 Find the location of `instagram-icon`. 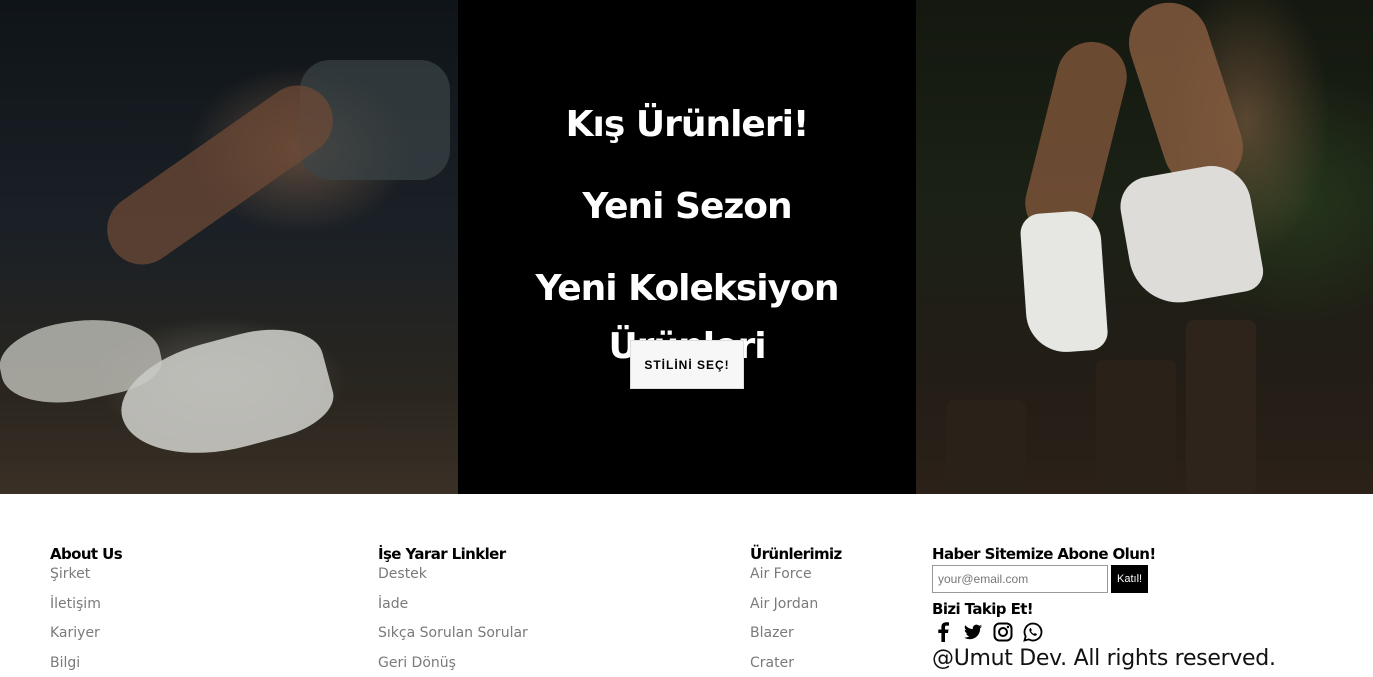

instagram-icon is located at coordinates (1003, 632).